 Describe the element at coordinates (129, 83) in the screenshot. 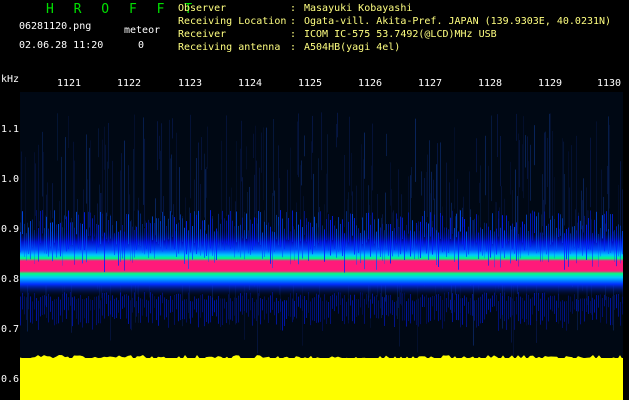

I see `time-tick-label: 1122` at that location.